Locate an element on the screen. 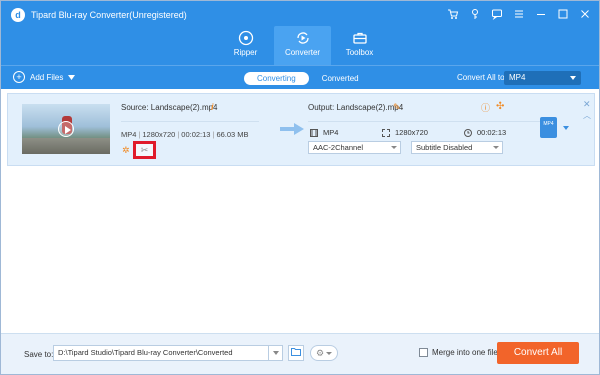  scissors-icon: ✂ is located at coordinates (144, 150).